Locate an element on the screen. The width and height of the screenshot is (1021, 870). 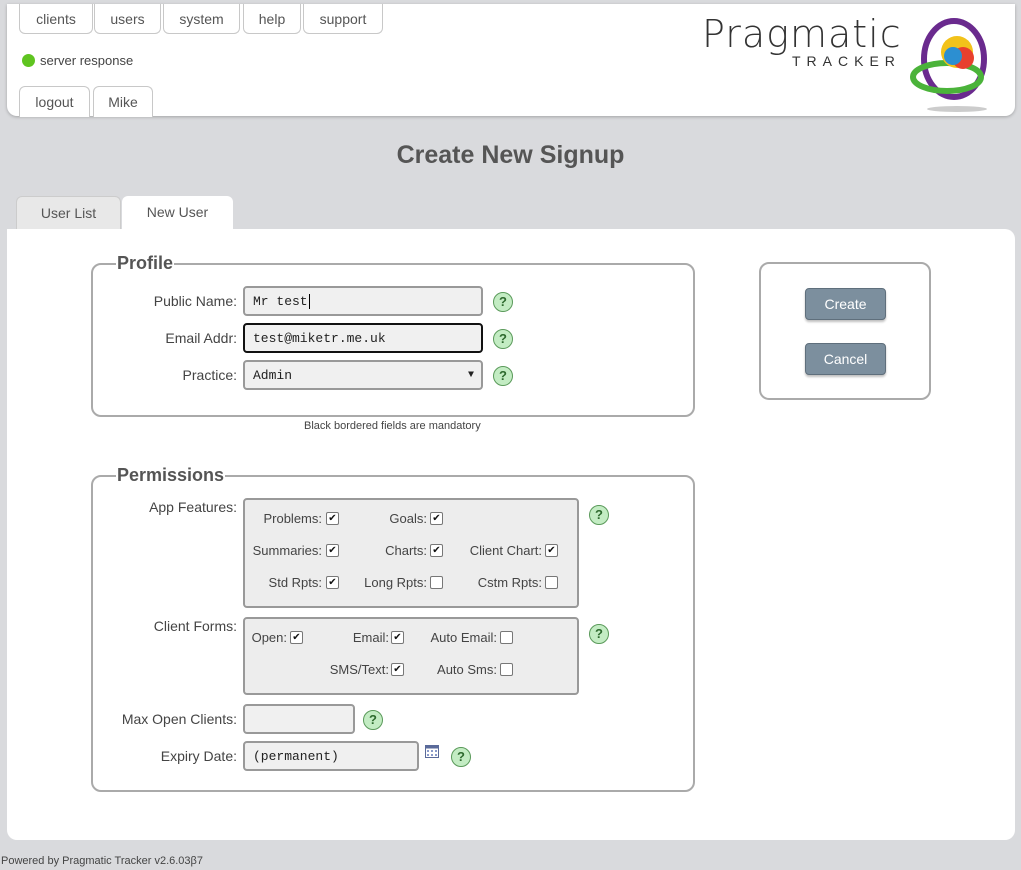
app-feature-label: Std Rpts: is located at coordinates (295, 582).